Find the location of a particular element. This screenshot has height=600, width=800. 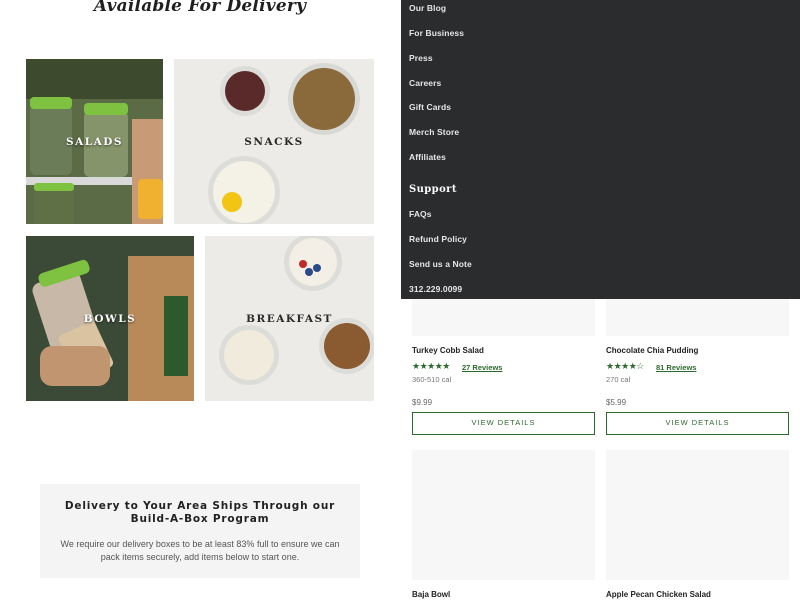

empty-star-icon: ☆ is located at coordinates (640, 366).